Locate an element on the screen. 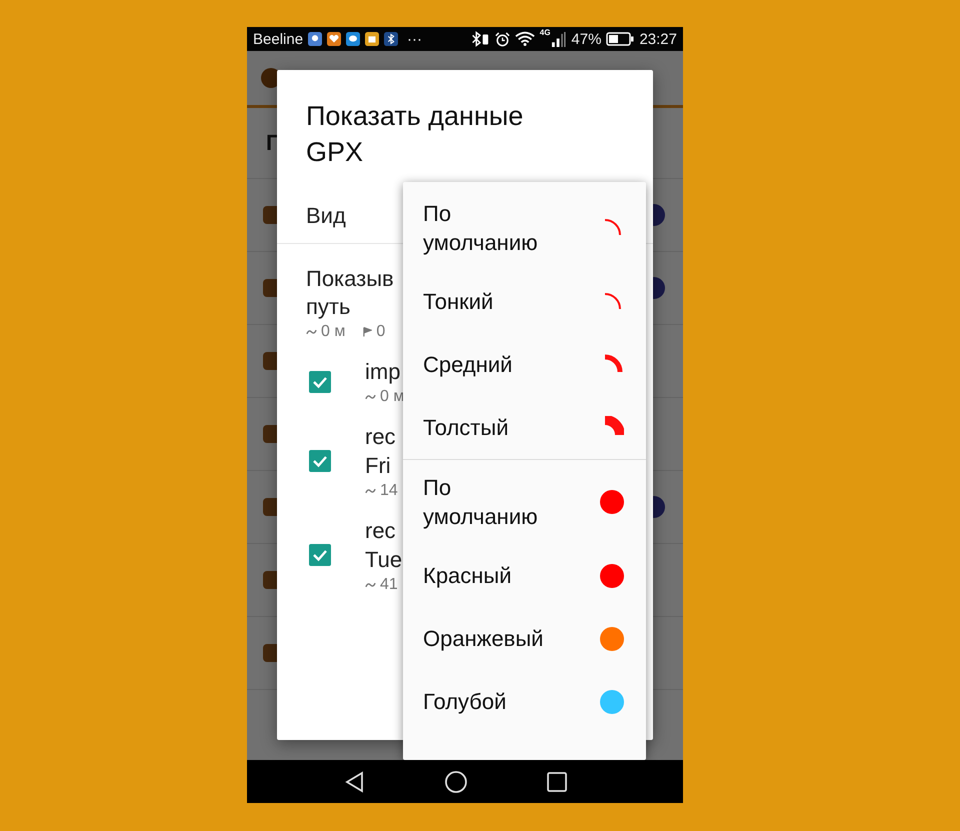 The height and width of the screenshot is (831, 960). menu-item: Красный is located at coordinates (524, 575).